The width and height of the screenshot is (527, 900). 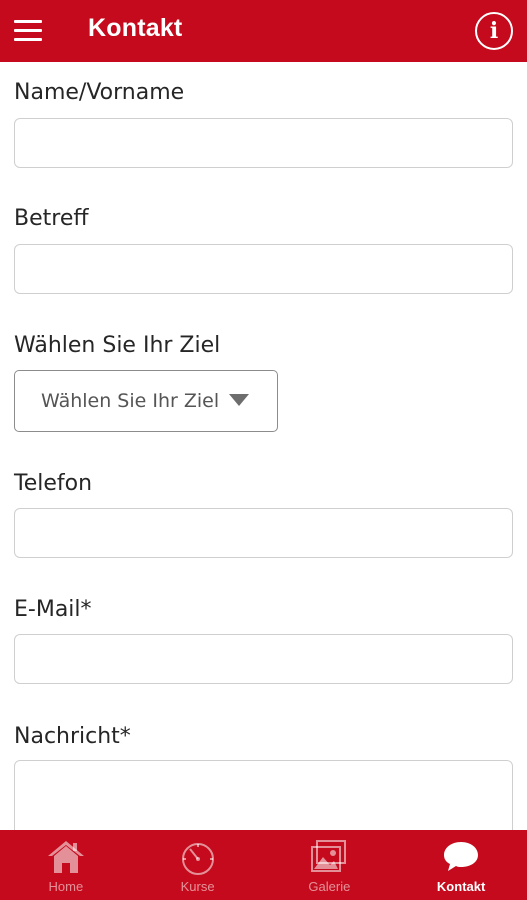 What do you see at coordinates (263, 795) in the screenshot?
I see `message-textarea` at bounding box center [263, 795].